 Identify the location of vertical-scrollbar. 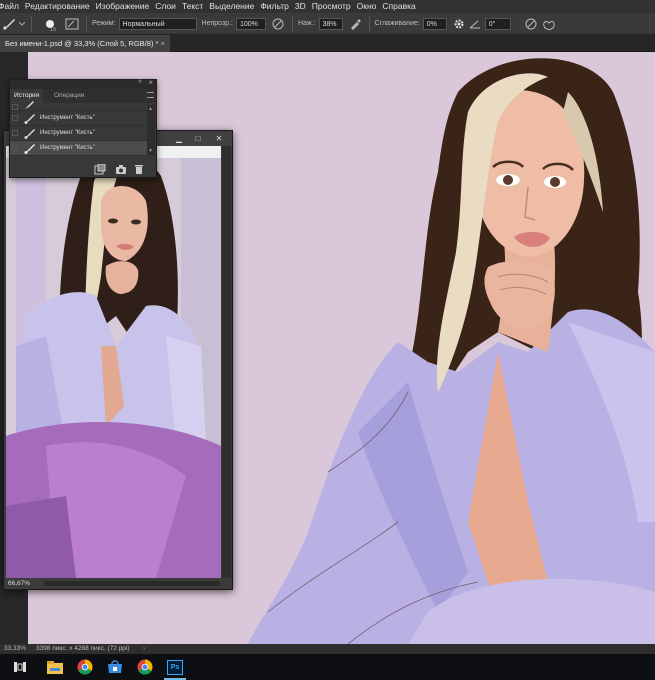
(226, 362).